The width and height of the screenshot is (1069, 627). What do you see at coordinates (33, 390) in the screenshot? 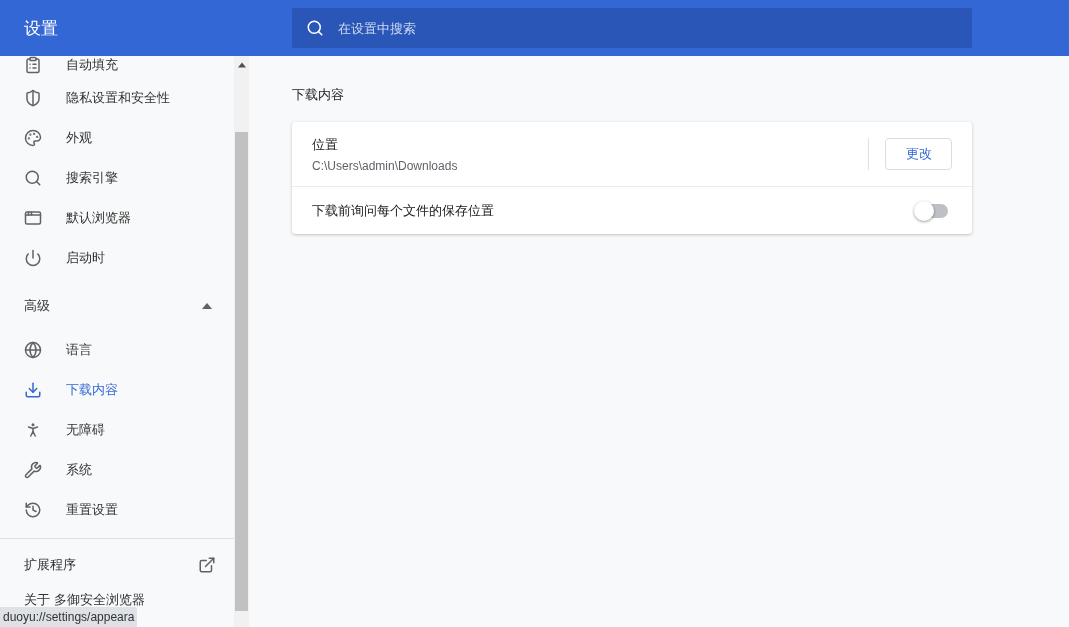
I see `download-icon` at bounding box center [33, 390].